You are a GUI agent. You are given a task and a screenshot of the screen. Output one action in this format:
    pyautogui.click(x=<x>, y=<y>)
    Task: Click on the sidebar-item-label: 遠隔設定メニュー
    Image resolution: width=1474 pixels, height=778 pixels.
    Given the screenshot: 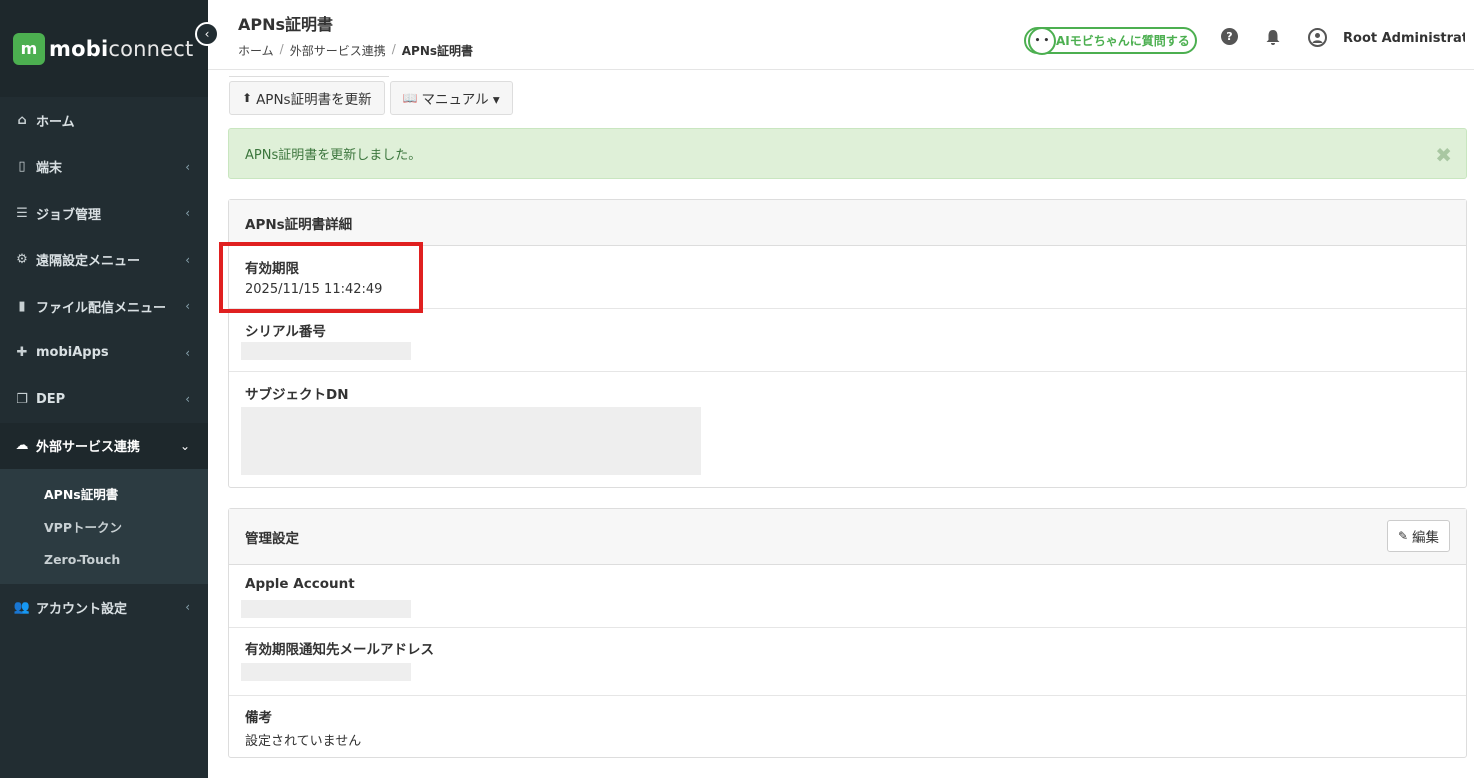 What is the action you would take?
    pyautogui.click(x=88, y=262)
    